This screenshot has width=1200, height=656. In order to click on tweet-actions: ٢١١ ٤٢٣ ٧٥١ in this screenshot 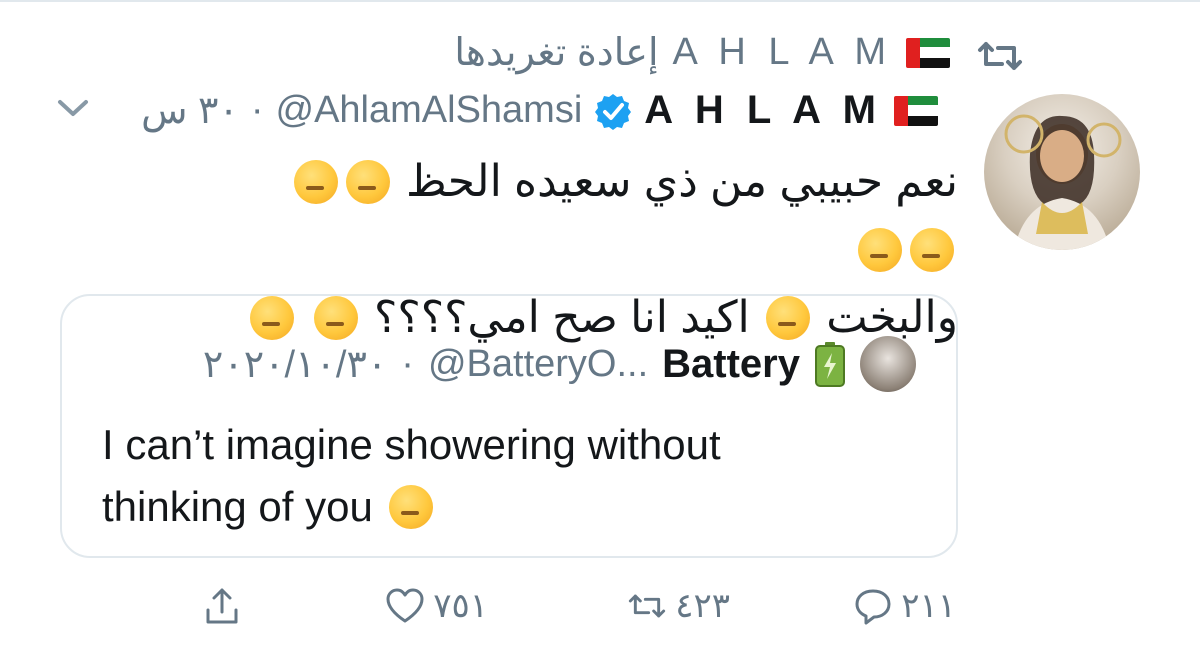, I will do `click(600, 611)`.